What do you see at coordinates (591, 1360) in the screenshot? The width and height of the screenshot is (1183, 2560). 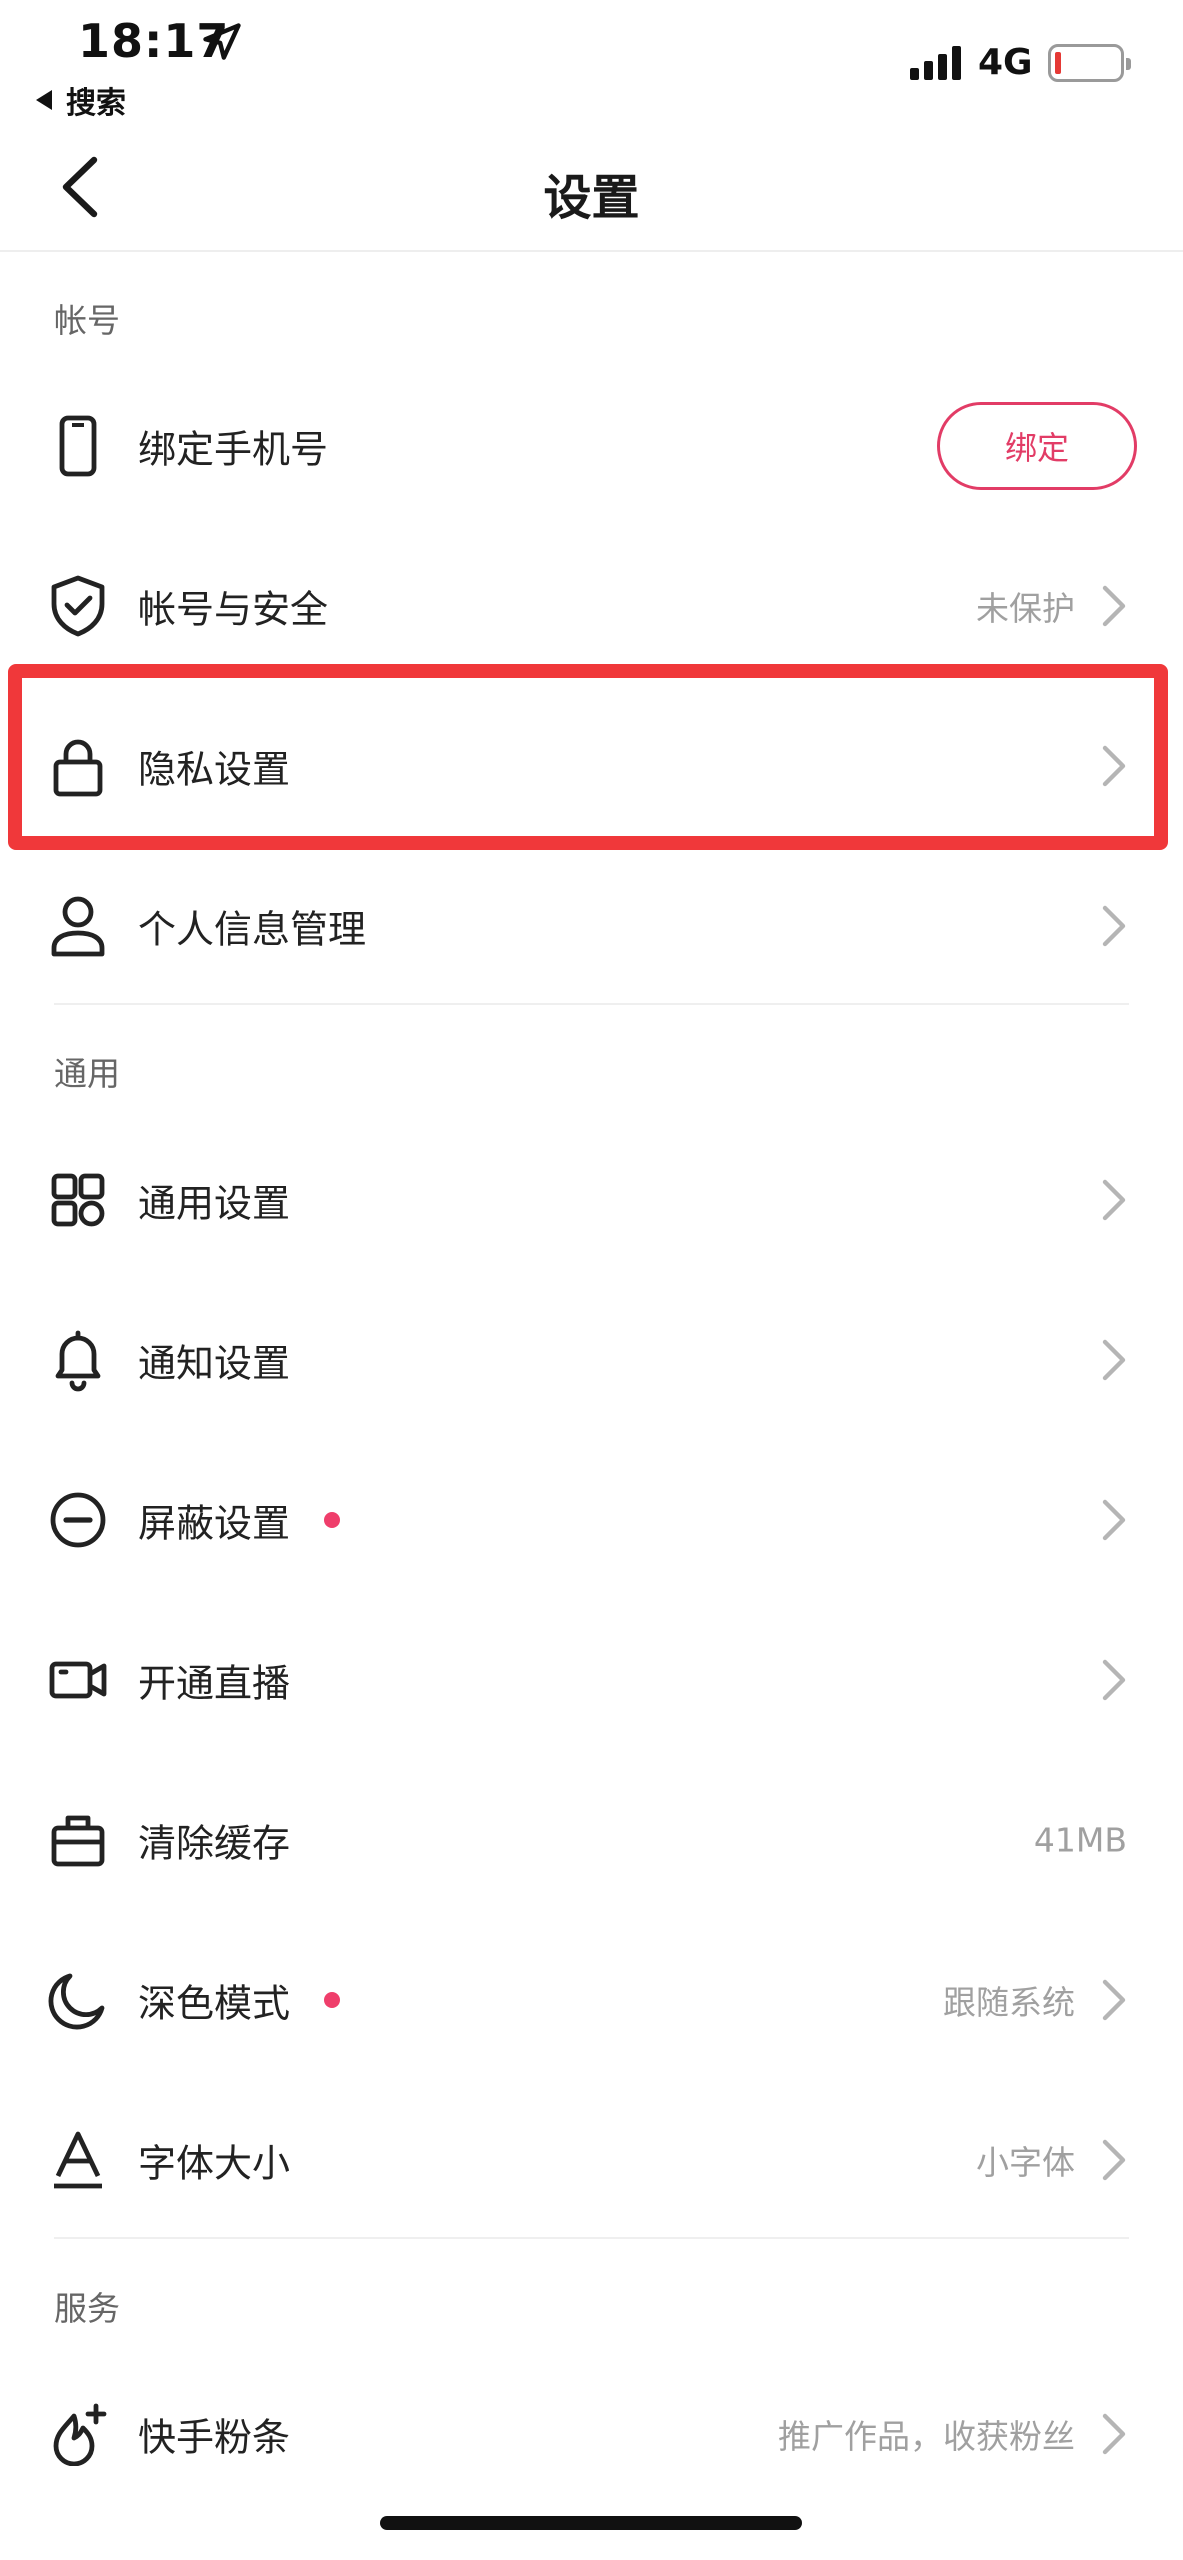 I see `row-notification-settings: 通知设置` at bounding box center [591, 1360].